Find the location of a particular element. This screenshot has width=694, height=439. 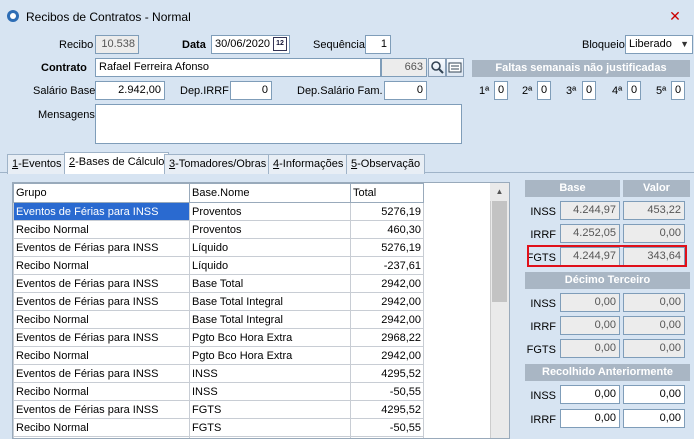

mensagens-label: Mensagens is located at coordinates (66, 115).